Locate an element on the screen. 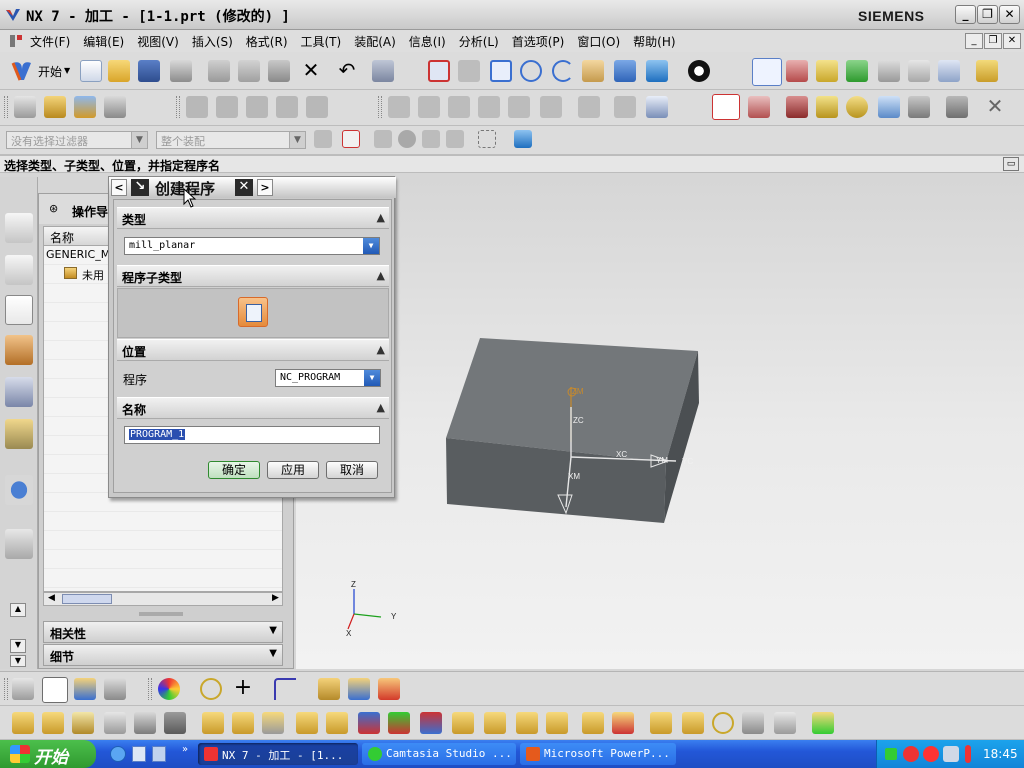  security-tray-icon is located at coordinates (911, 754).